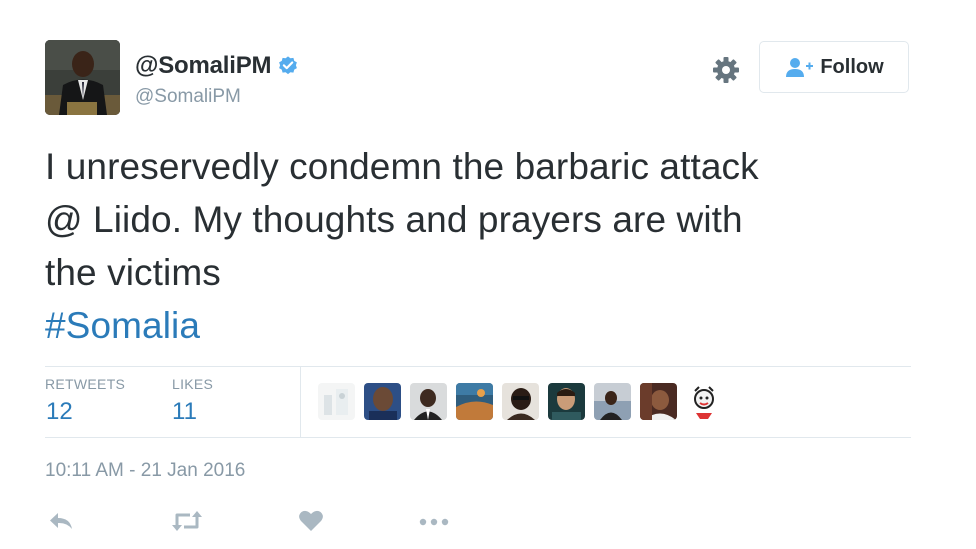  Describe the element at coordinates (488, 523) in the screenshot. I see `tweet-actions` at that location.